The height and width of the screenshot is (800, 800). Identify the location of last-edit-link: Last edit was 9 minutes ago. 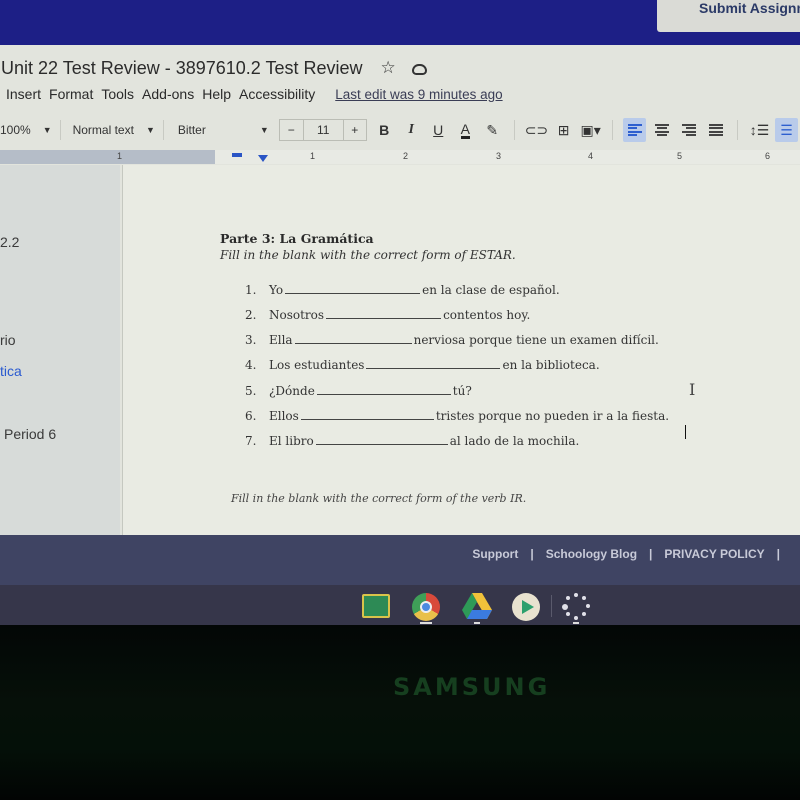
(418, 94).